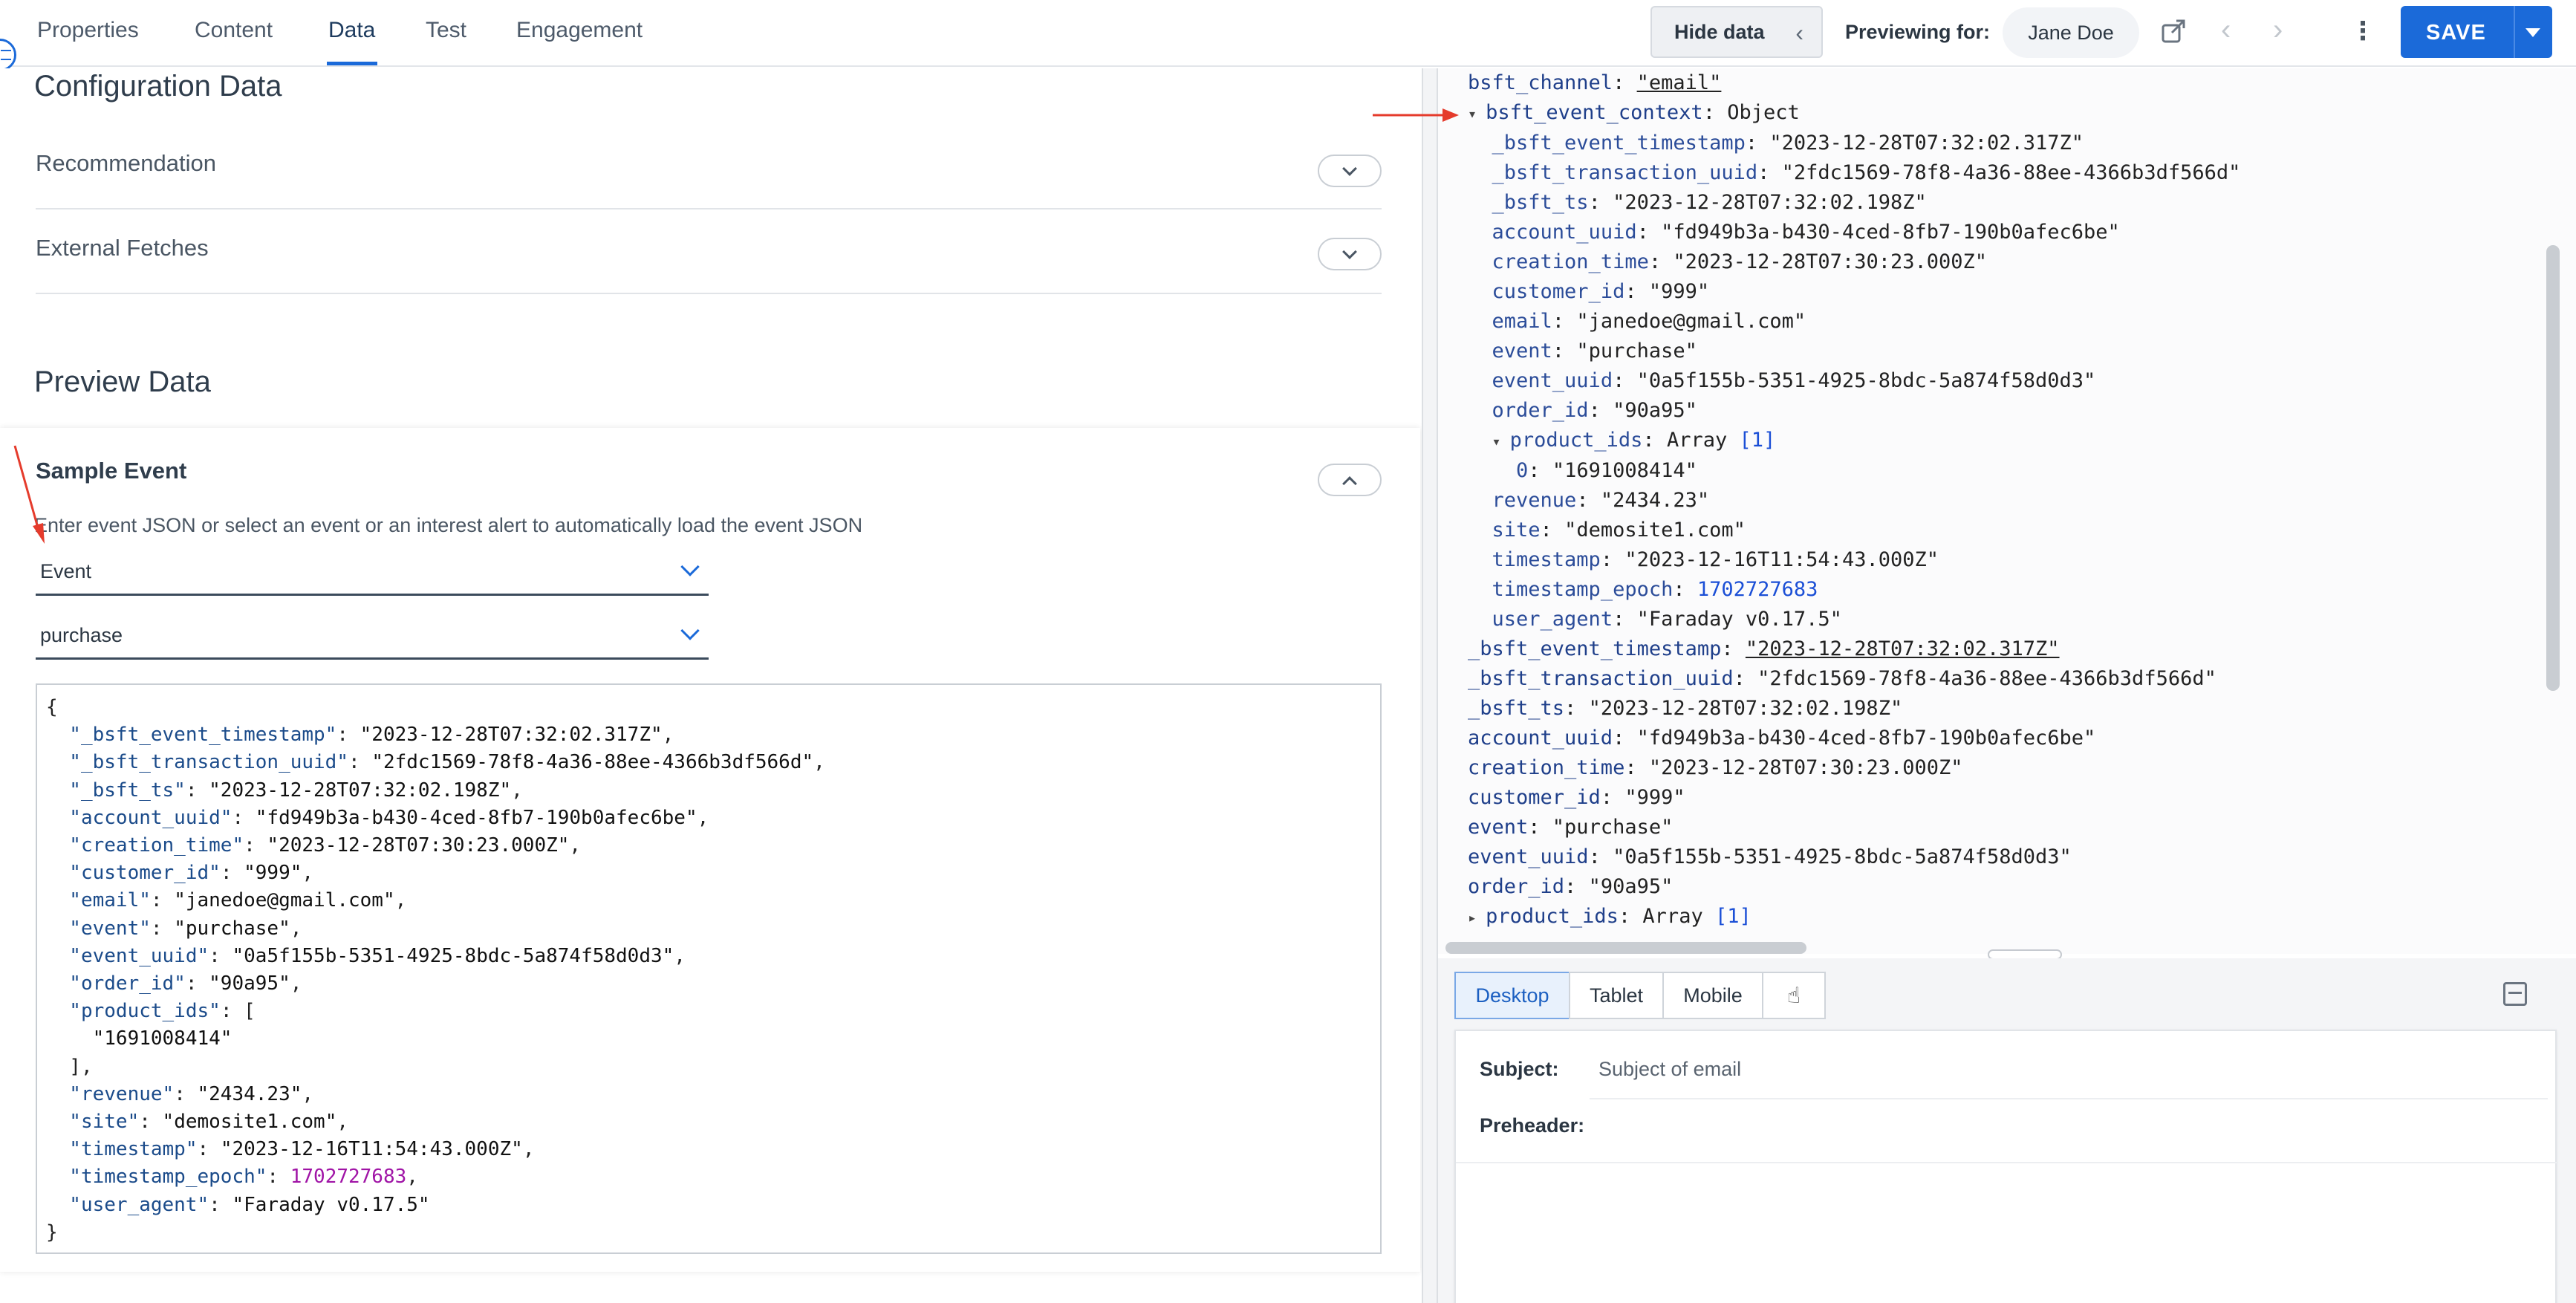 The width and height of the screenshot is (2576, 1303). I want to click on inspector-token: "purchase", so click(1613, 827).